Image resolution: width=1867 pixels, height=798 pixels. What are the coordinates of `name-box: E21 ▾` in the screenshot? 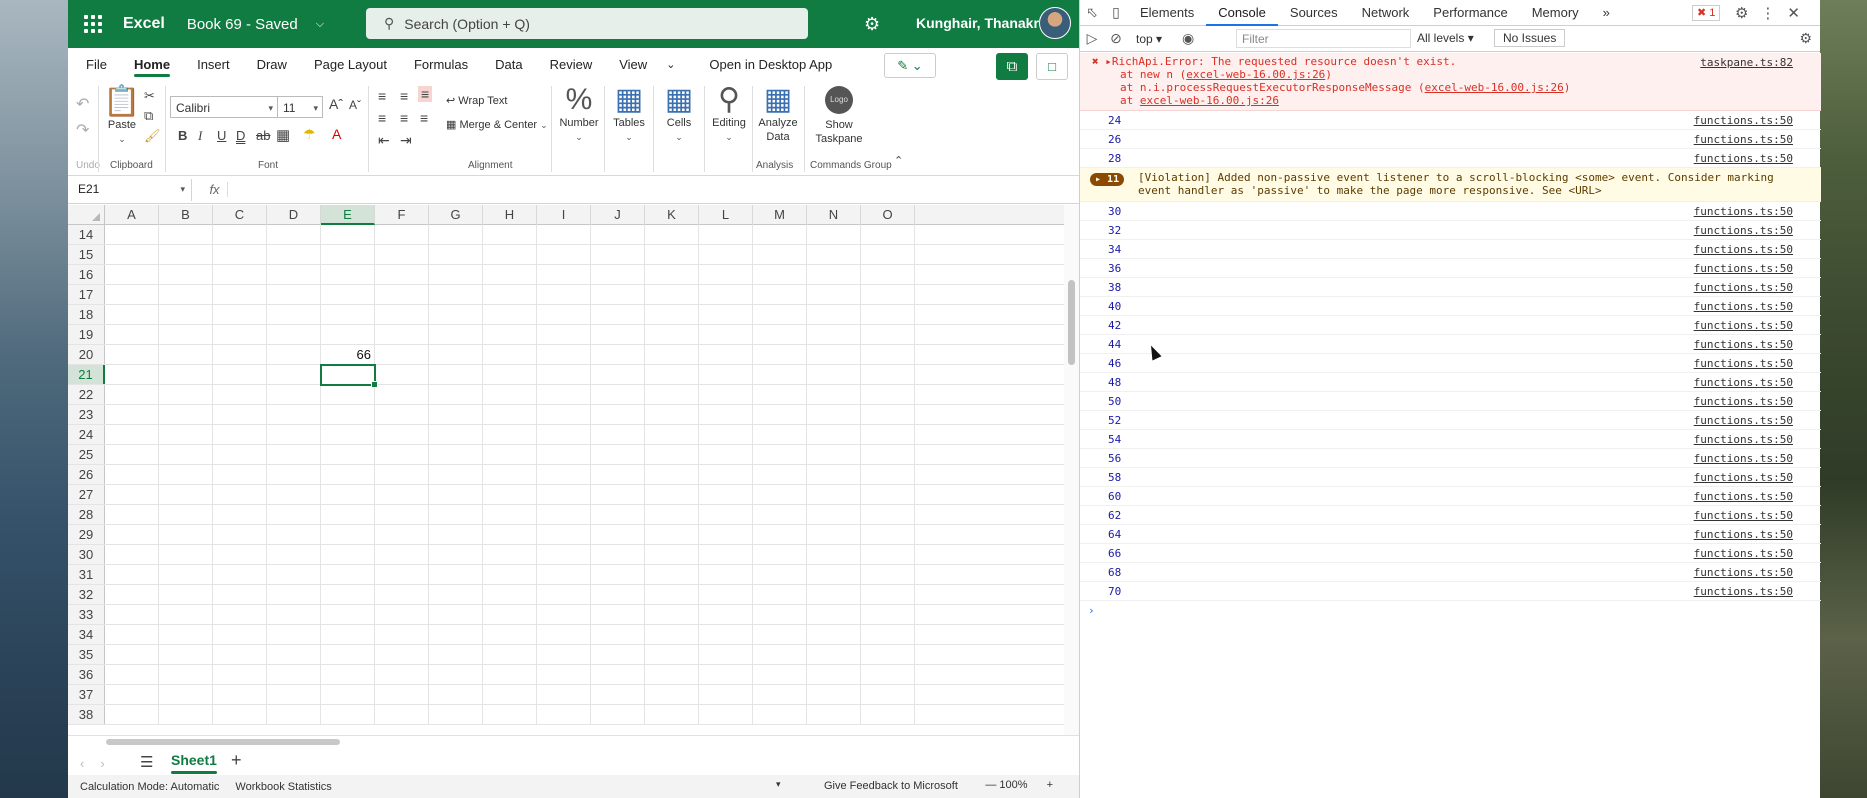 It's located at (132, 189).